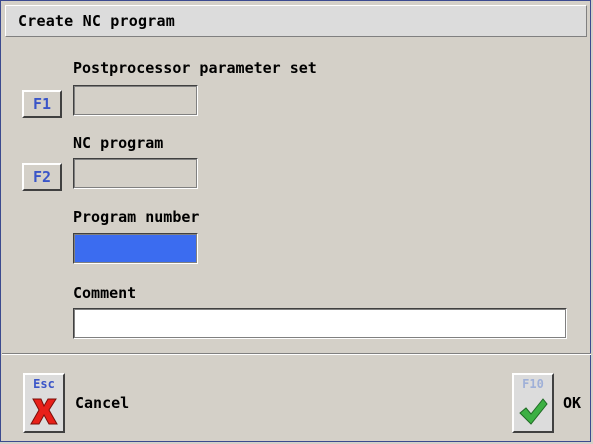  What do you see at coordinates (296, 21) in the screenshot?
I see `title-bar: Create NC program` at bounding box center [296, 21].